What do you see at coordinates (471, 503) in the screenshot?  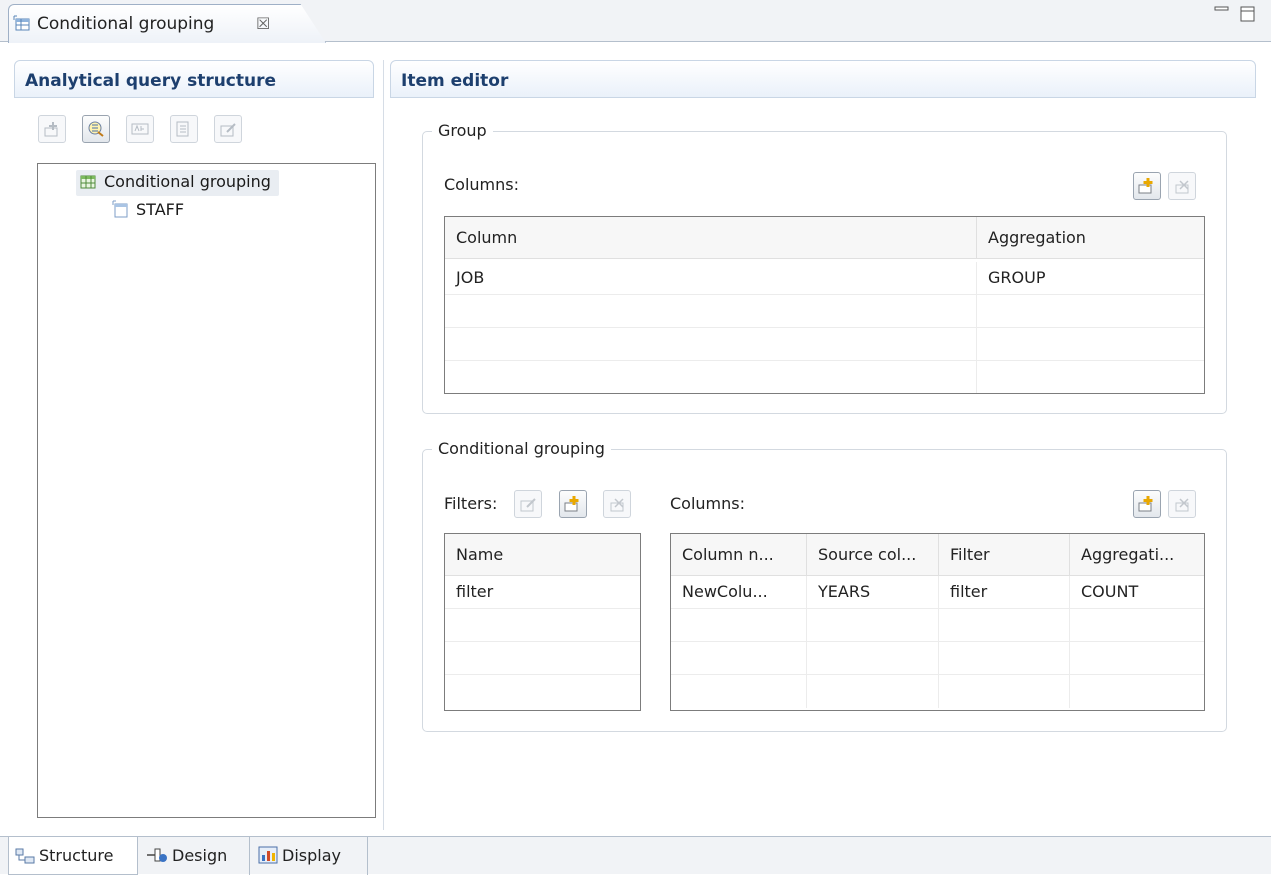 I see `filters-label: Filters:` at bounding box center [471, 503].